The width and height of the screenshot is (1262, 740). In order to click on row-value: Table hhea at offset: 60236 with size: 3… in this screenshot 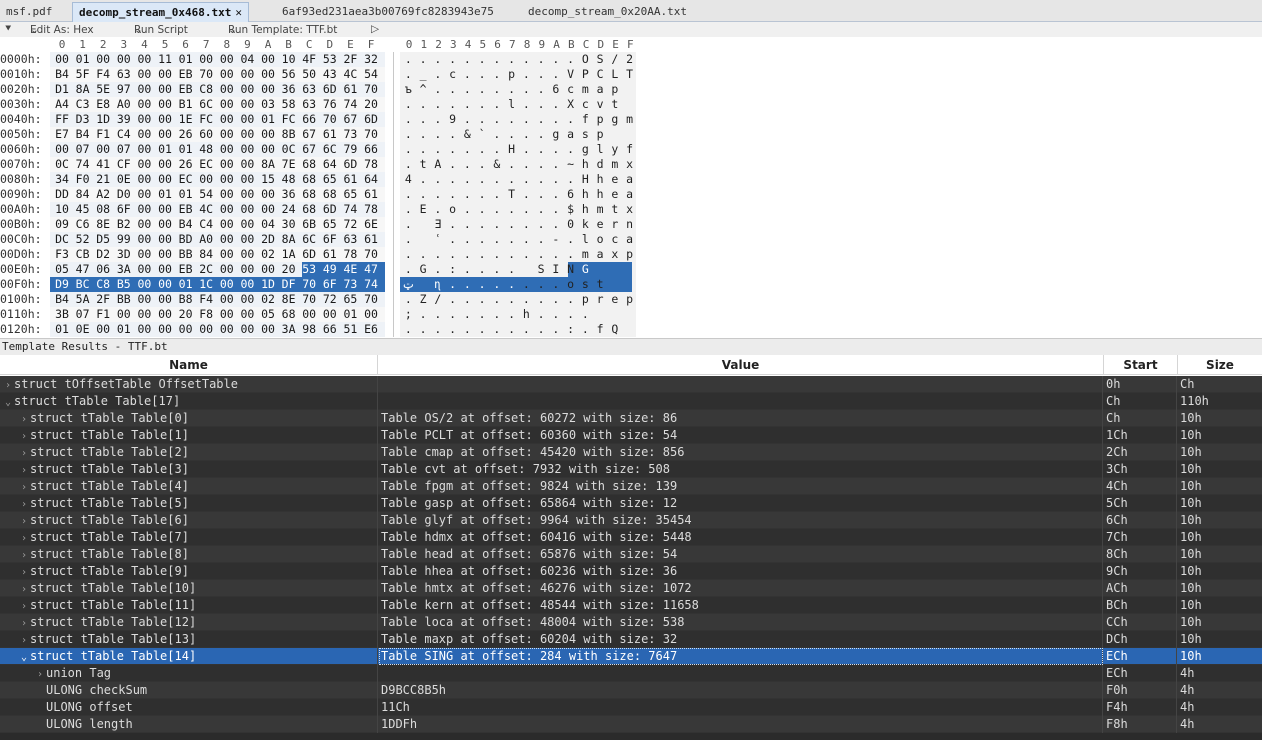, I will do `click(741, 571)`.